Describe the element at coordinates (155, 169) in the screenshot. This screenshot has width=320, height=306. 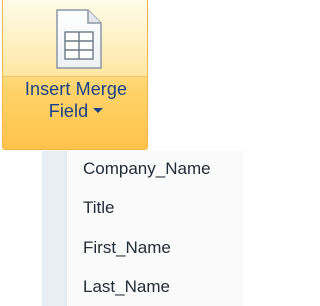
I see `menu-item-company-name: Company_Name` at that location.